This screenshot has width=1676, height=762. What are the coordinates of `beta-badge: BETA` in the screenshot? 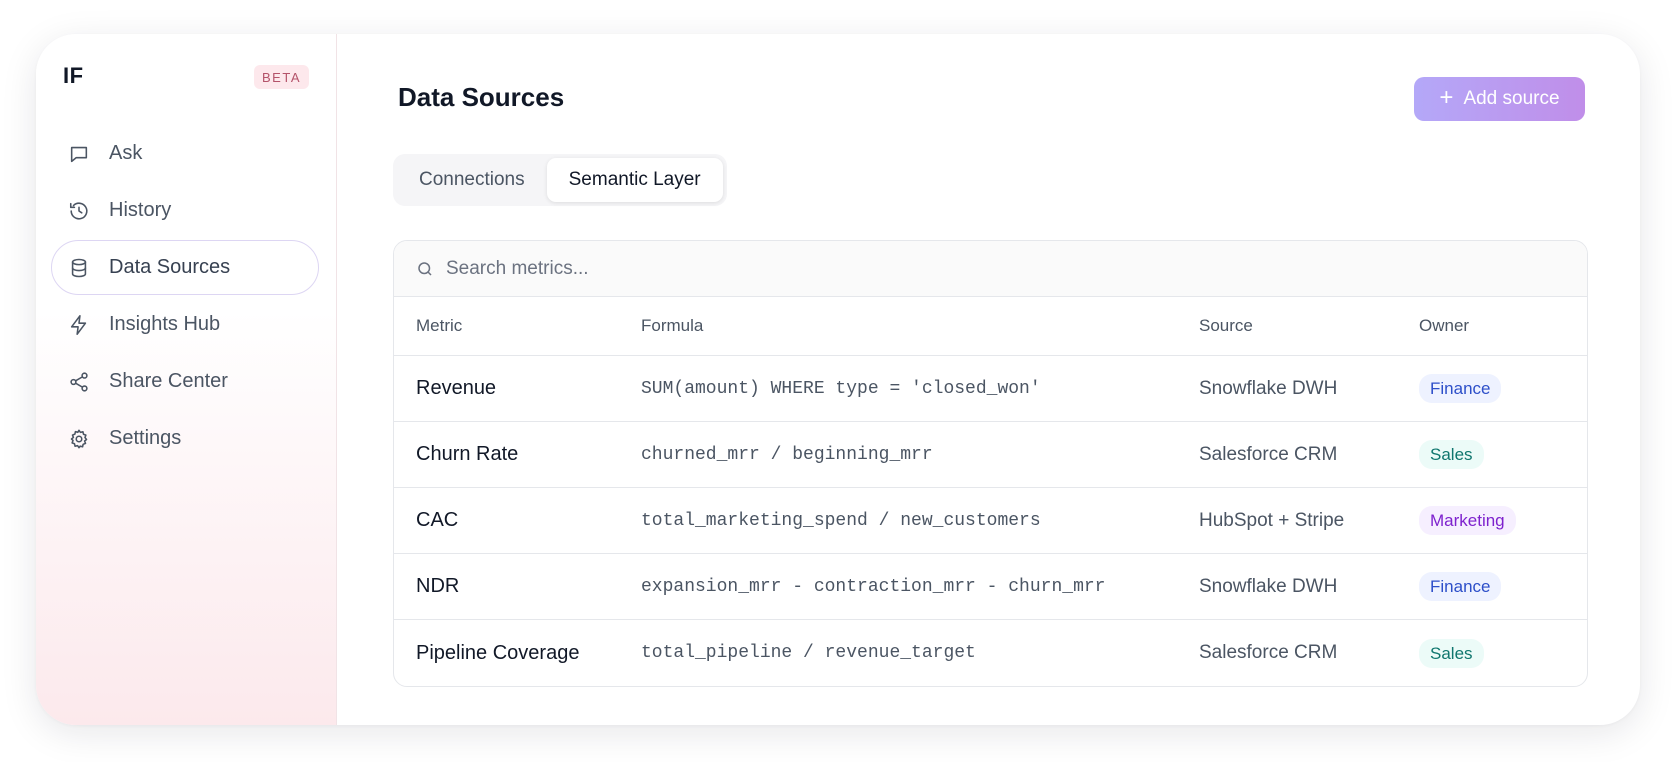 It's located at (281, 77).